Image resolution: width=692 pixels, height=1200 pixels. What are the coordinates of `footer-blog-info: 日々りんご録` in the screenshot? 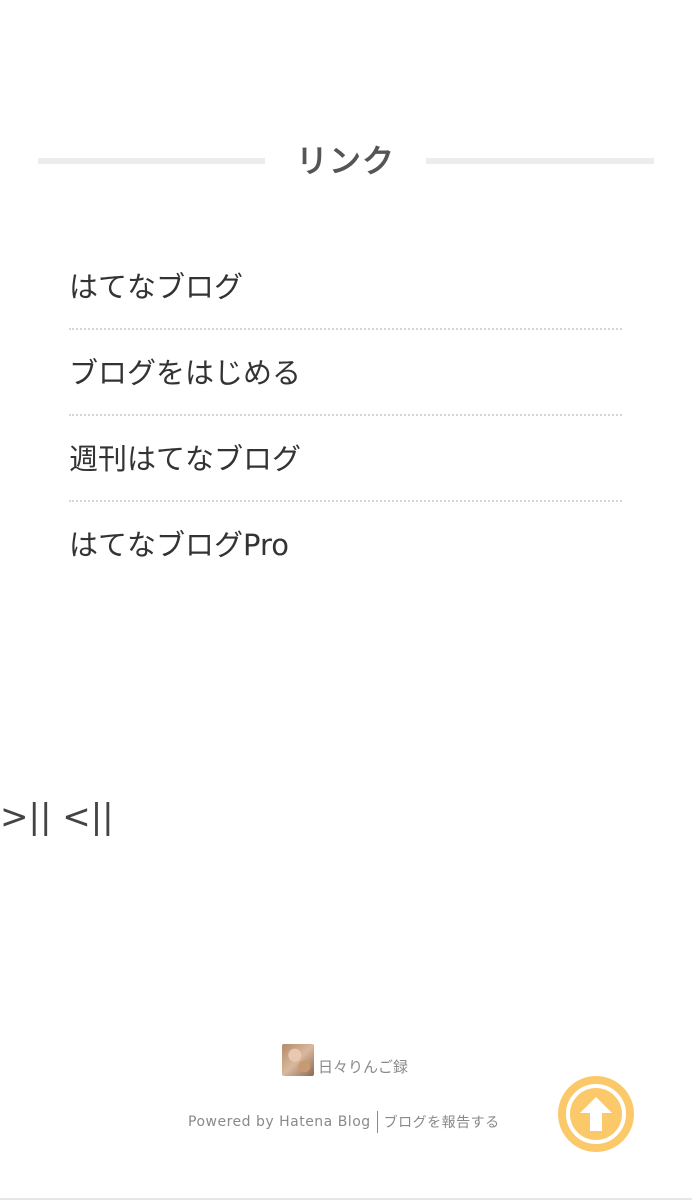 It's located at (345, 1060).